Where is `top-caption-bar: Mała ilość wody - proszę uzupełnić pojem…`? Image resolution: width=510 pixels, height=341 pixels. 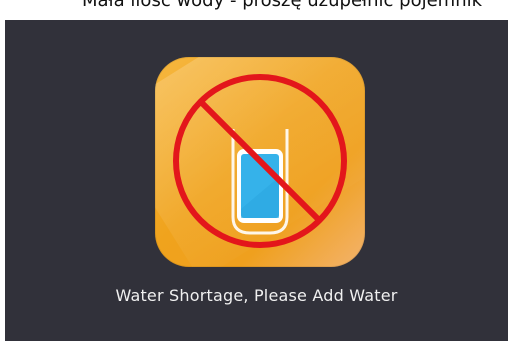 top-caption-bar: Mała ilość wody - proszę uzupełnić pojem… is located at coordinates (255, 10).